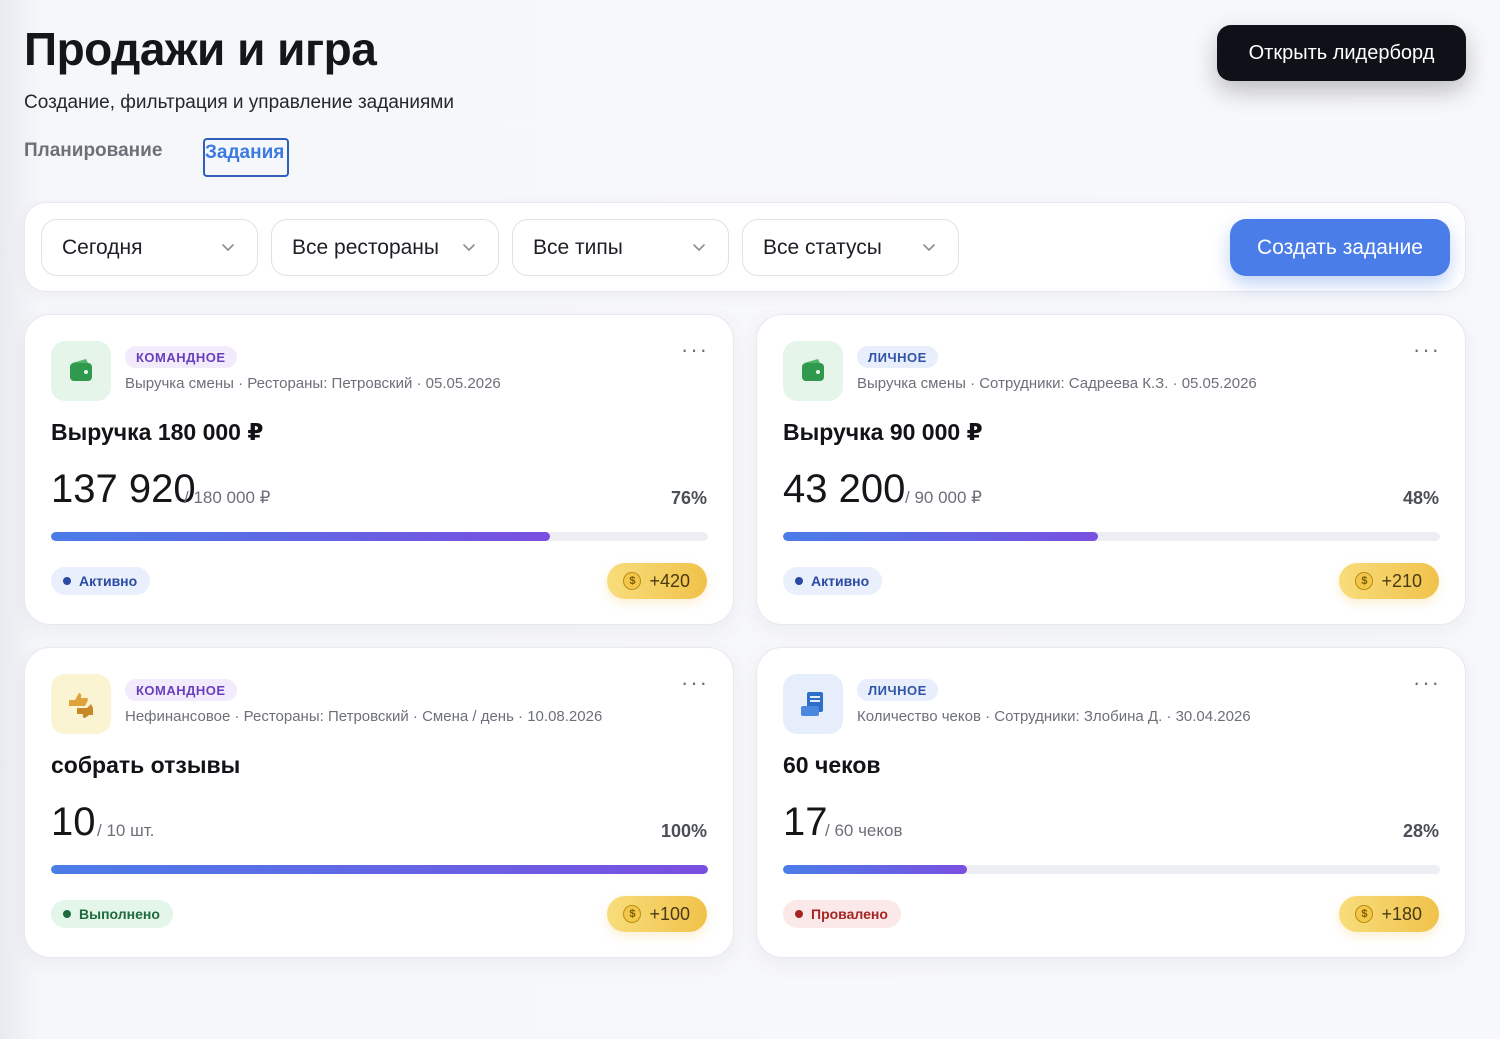 The image size is (1500, 1039). Describe the element at coordinates (227, 497) in the screenshot. I see `task-target-value: / 180 000 ₽` at that location.